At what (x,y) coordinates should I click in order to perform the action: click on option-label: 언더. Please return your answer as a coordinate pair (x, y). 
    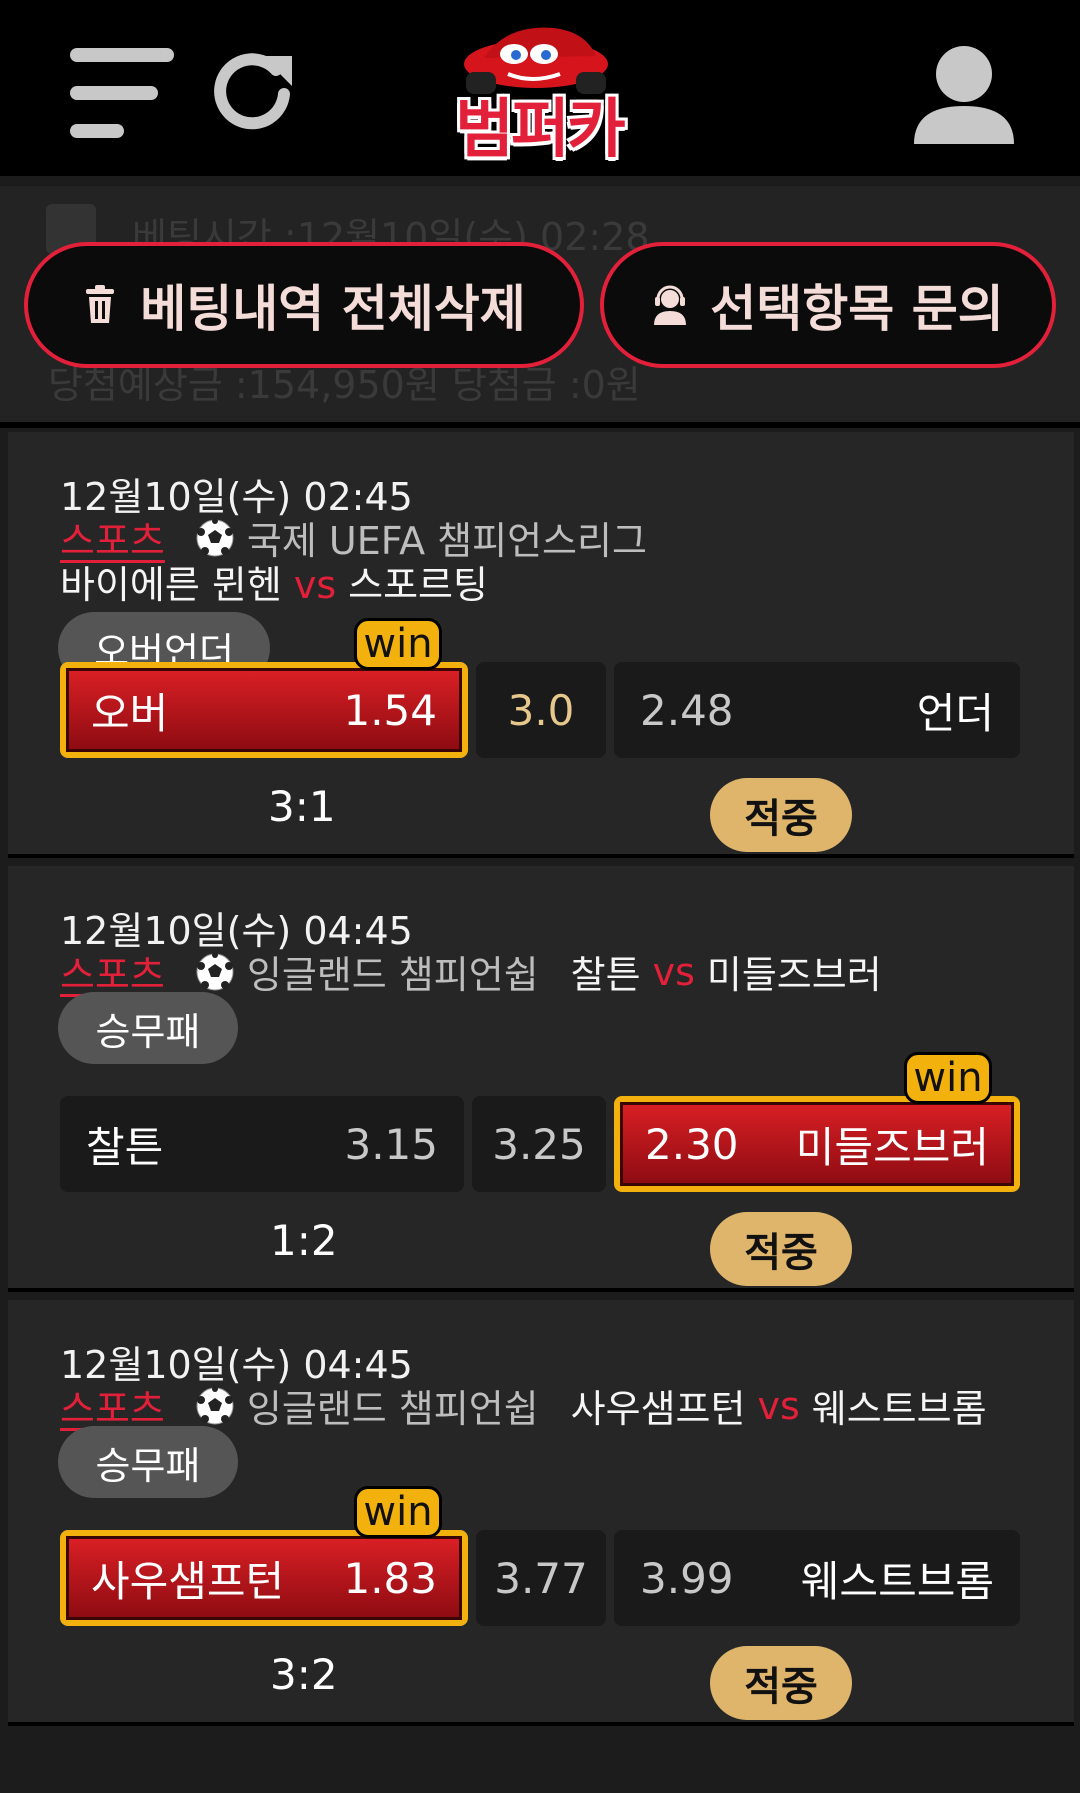
    Looking at the image, I should click on (955, 713).